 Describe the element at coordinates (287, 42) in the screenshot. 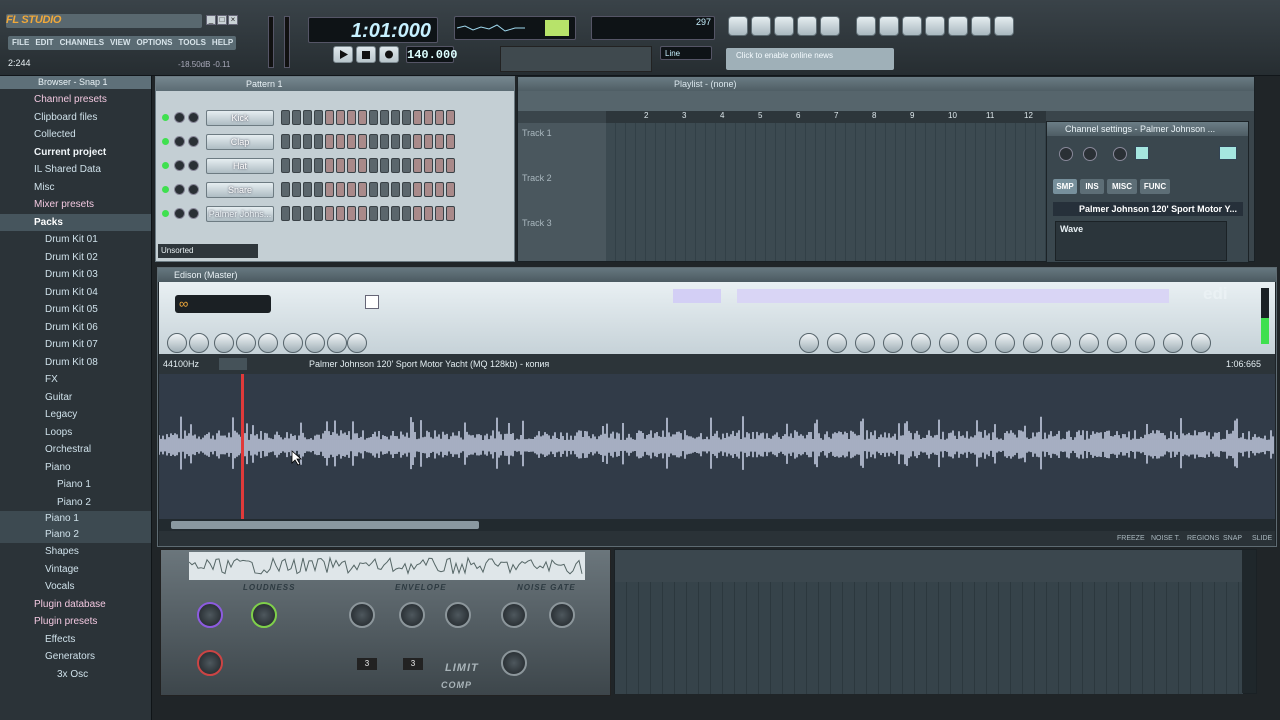

I see `master-pitch-slider` at that location.